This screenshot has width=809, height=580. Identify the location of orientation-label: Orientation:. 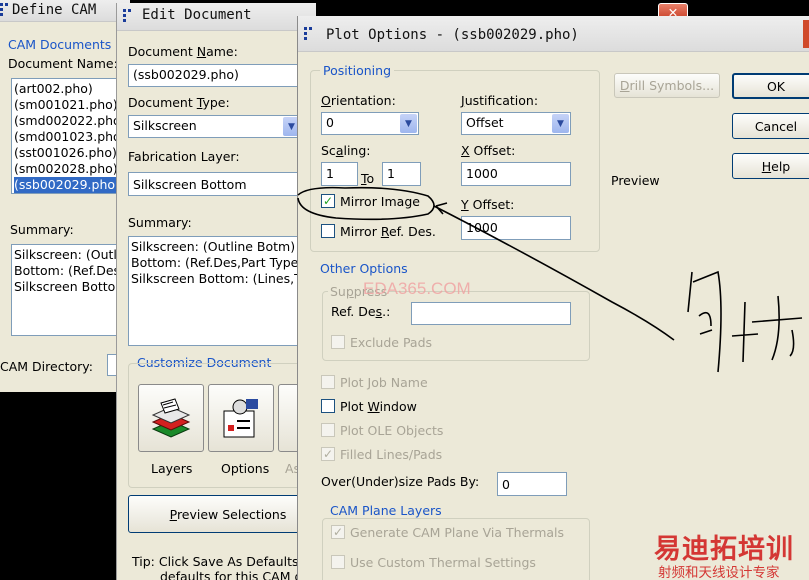
(358, 100).